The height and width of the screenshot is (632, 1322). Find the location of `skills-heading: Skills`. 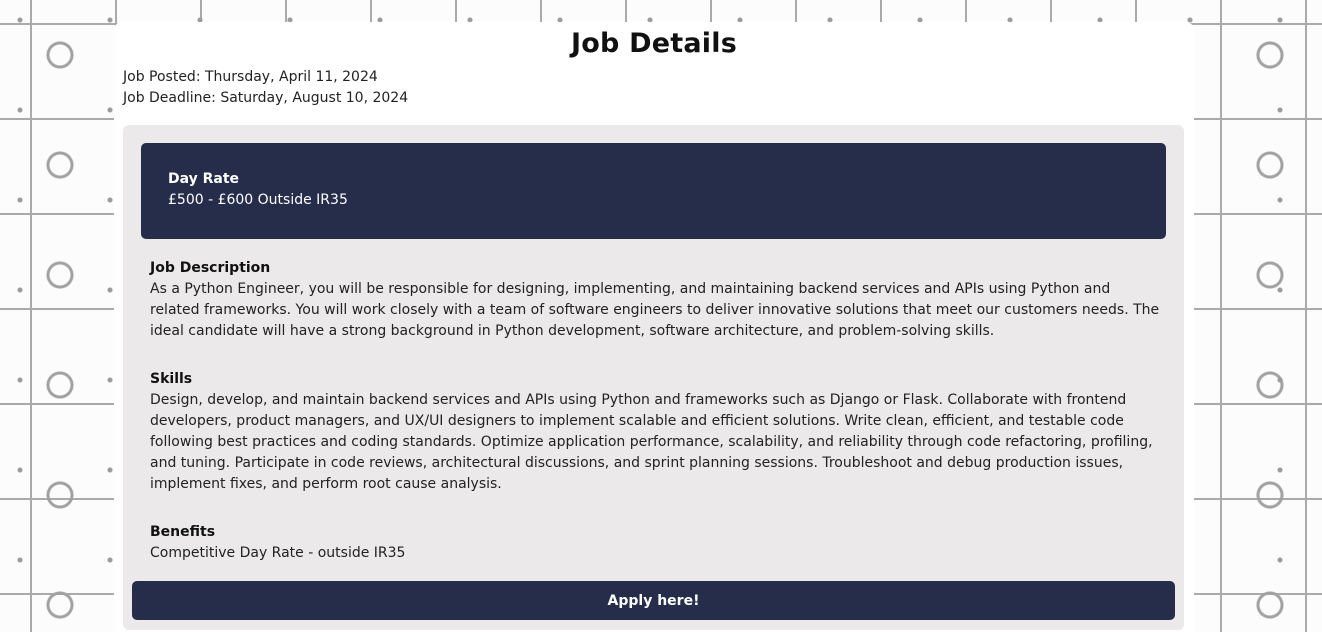

skills-heading: Skills is located at coordinates (171, 379).